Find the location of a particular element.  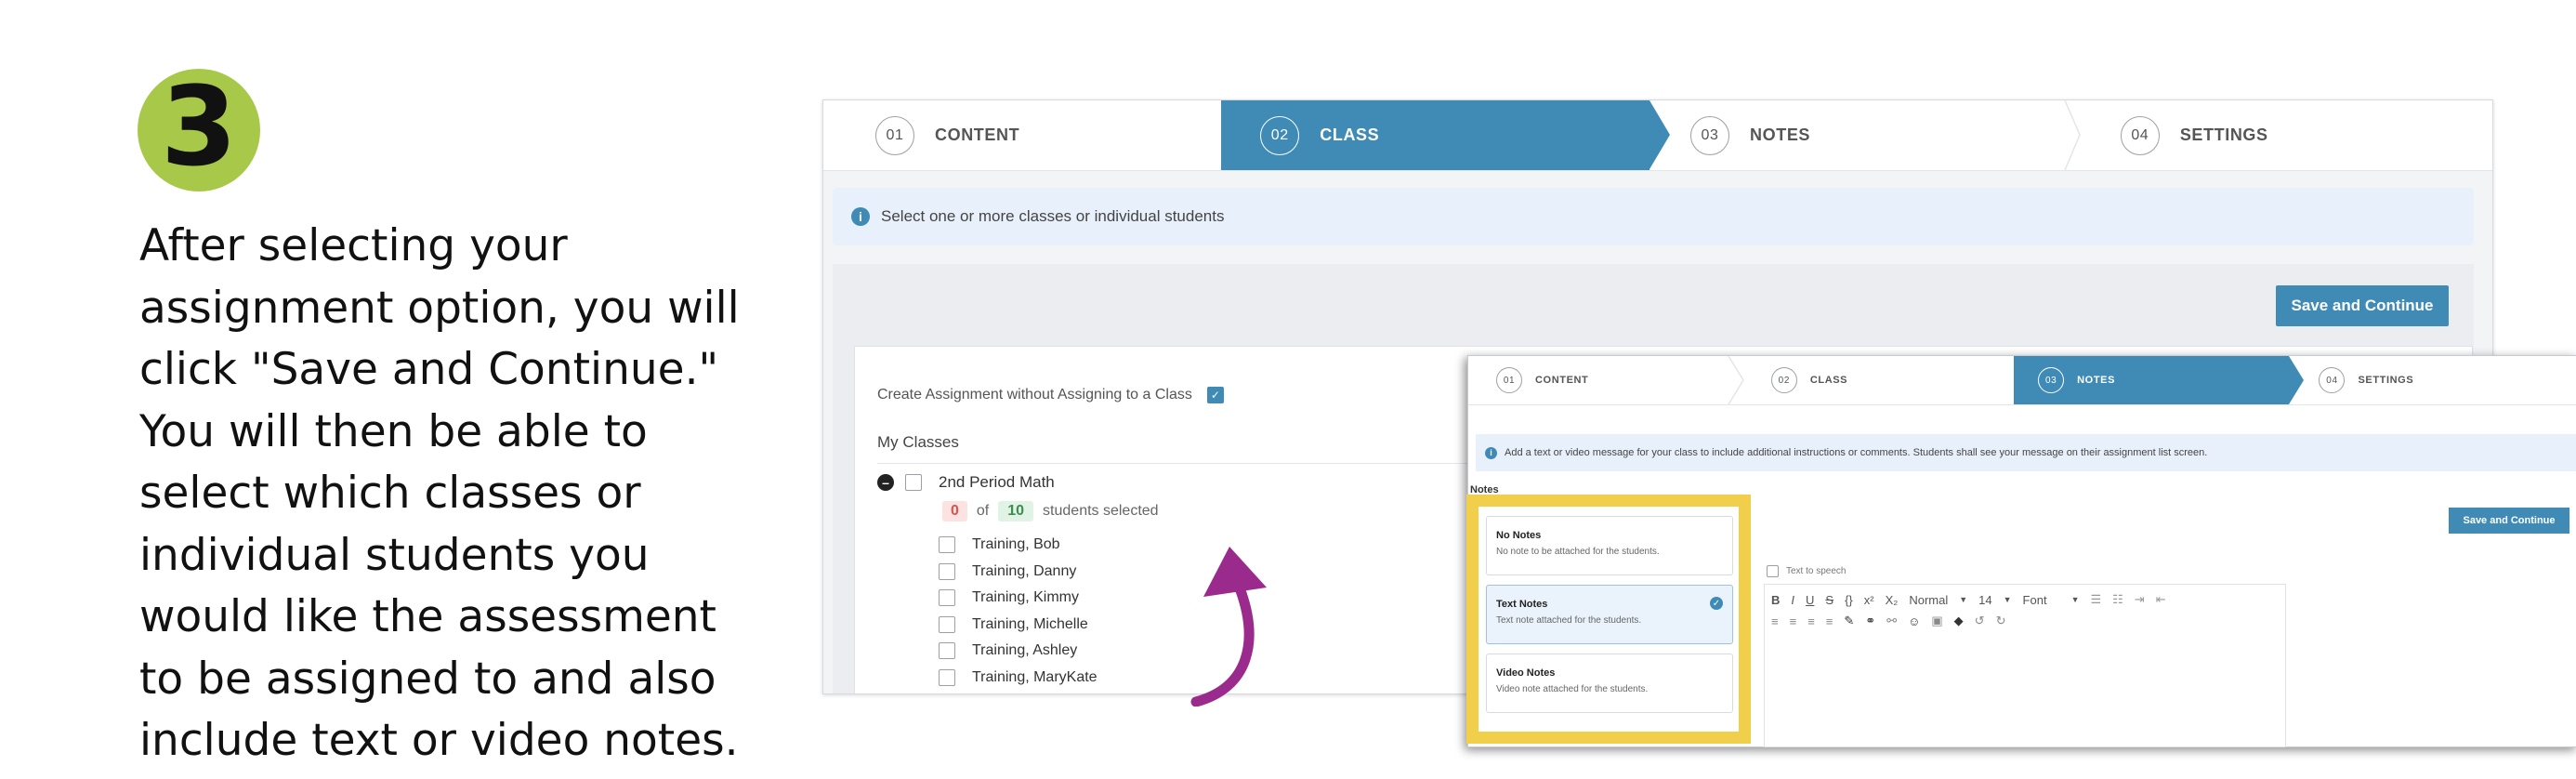

step-number-circle: 01 is located at coordinates (1509, 380).